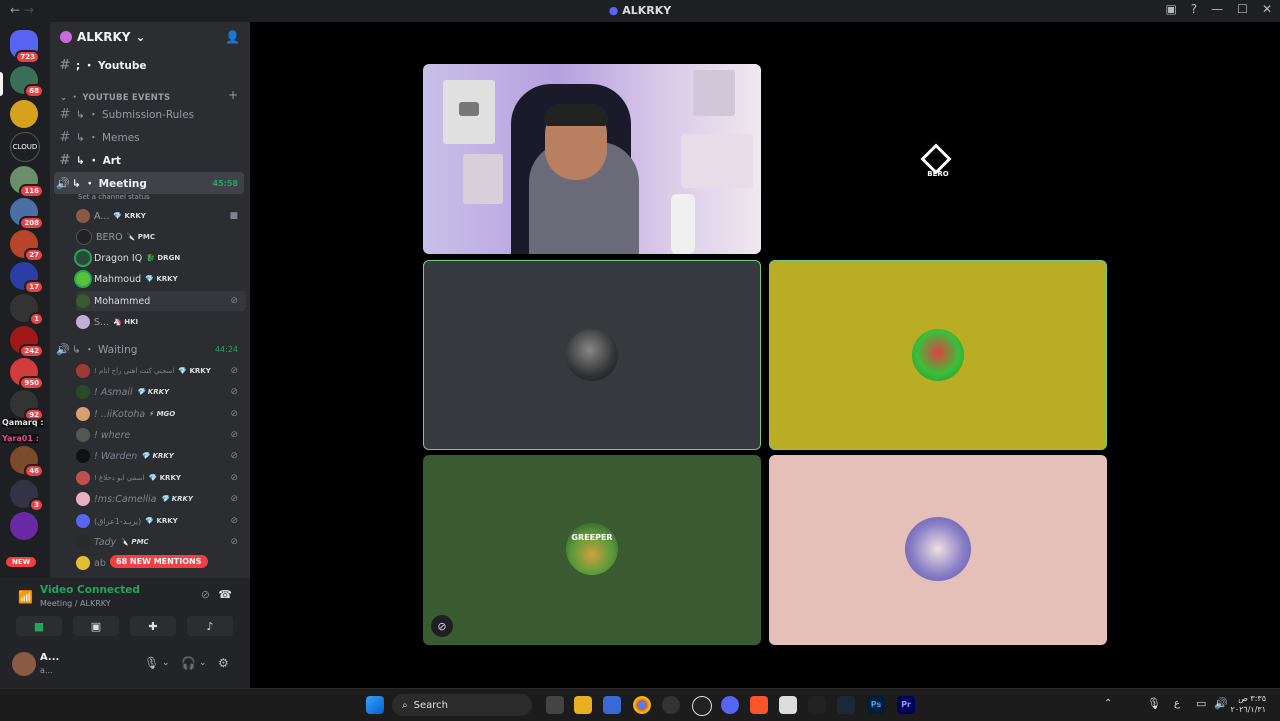 The image size is (1280, 721). What do you see at coordinates (205, 594) in the screenshot?
I see `noise-suppression-icon: ⊘` at bounding box center [205, 594].